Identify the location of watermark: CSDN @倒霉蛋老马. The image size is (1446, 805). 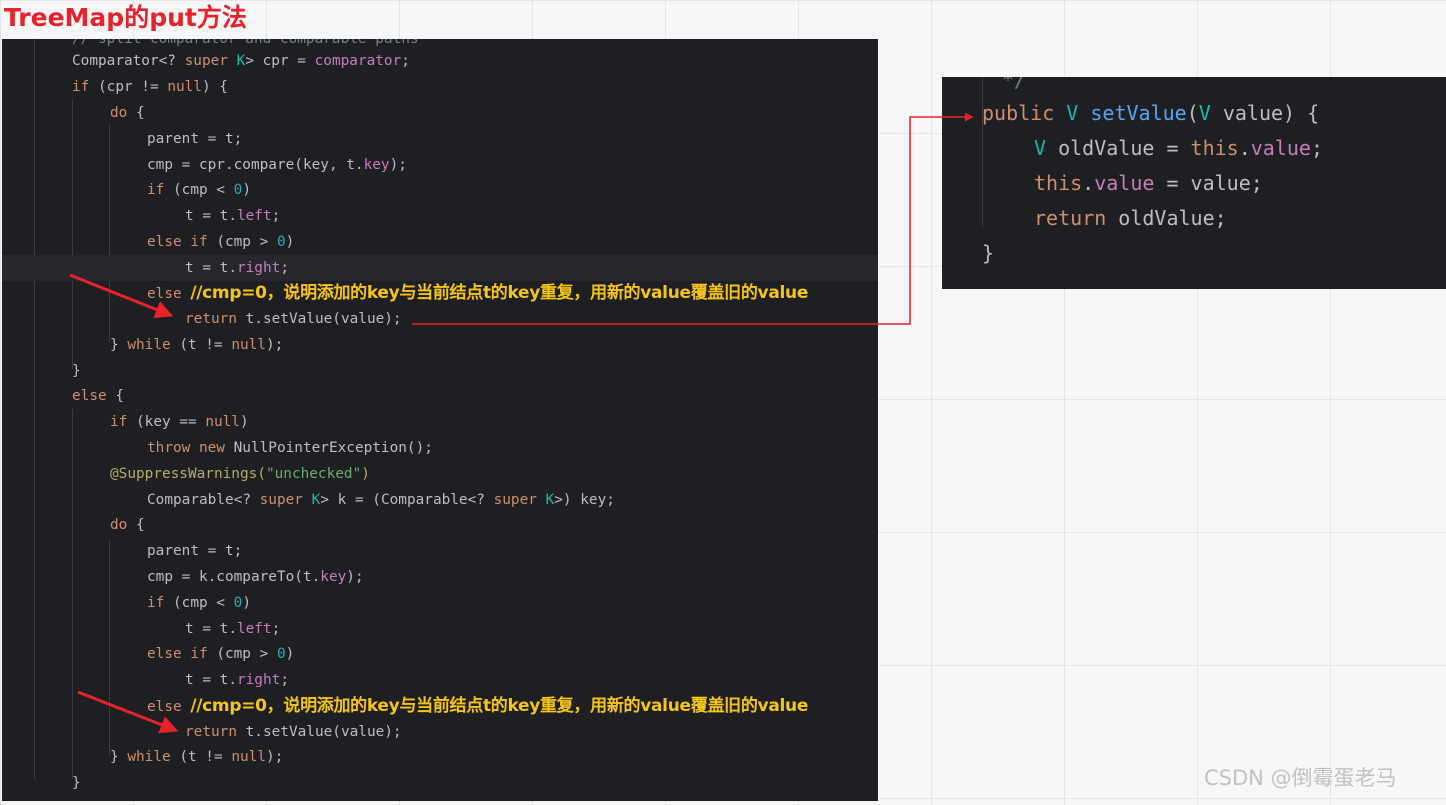
(1300, 778).